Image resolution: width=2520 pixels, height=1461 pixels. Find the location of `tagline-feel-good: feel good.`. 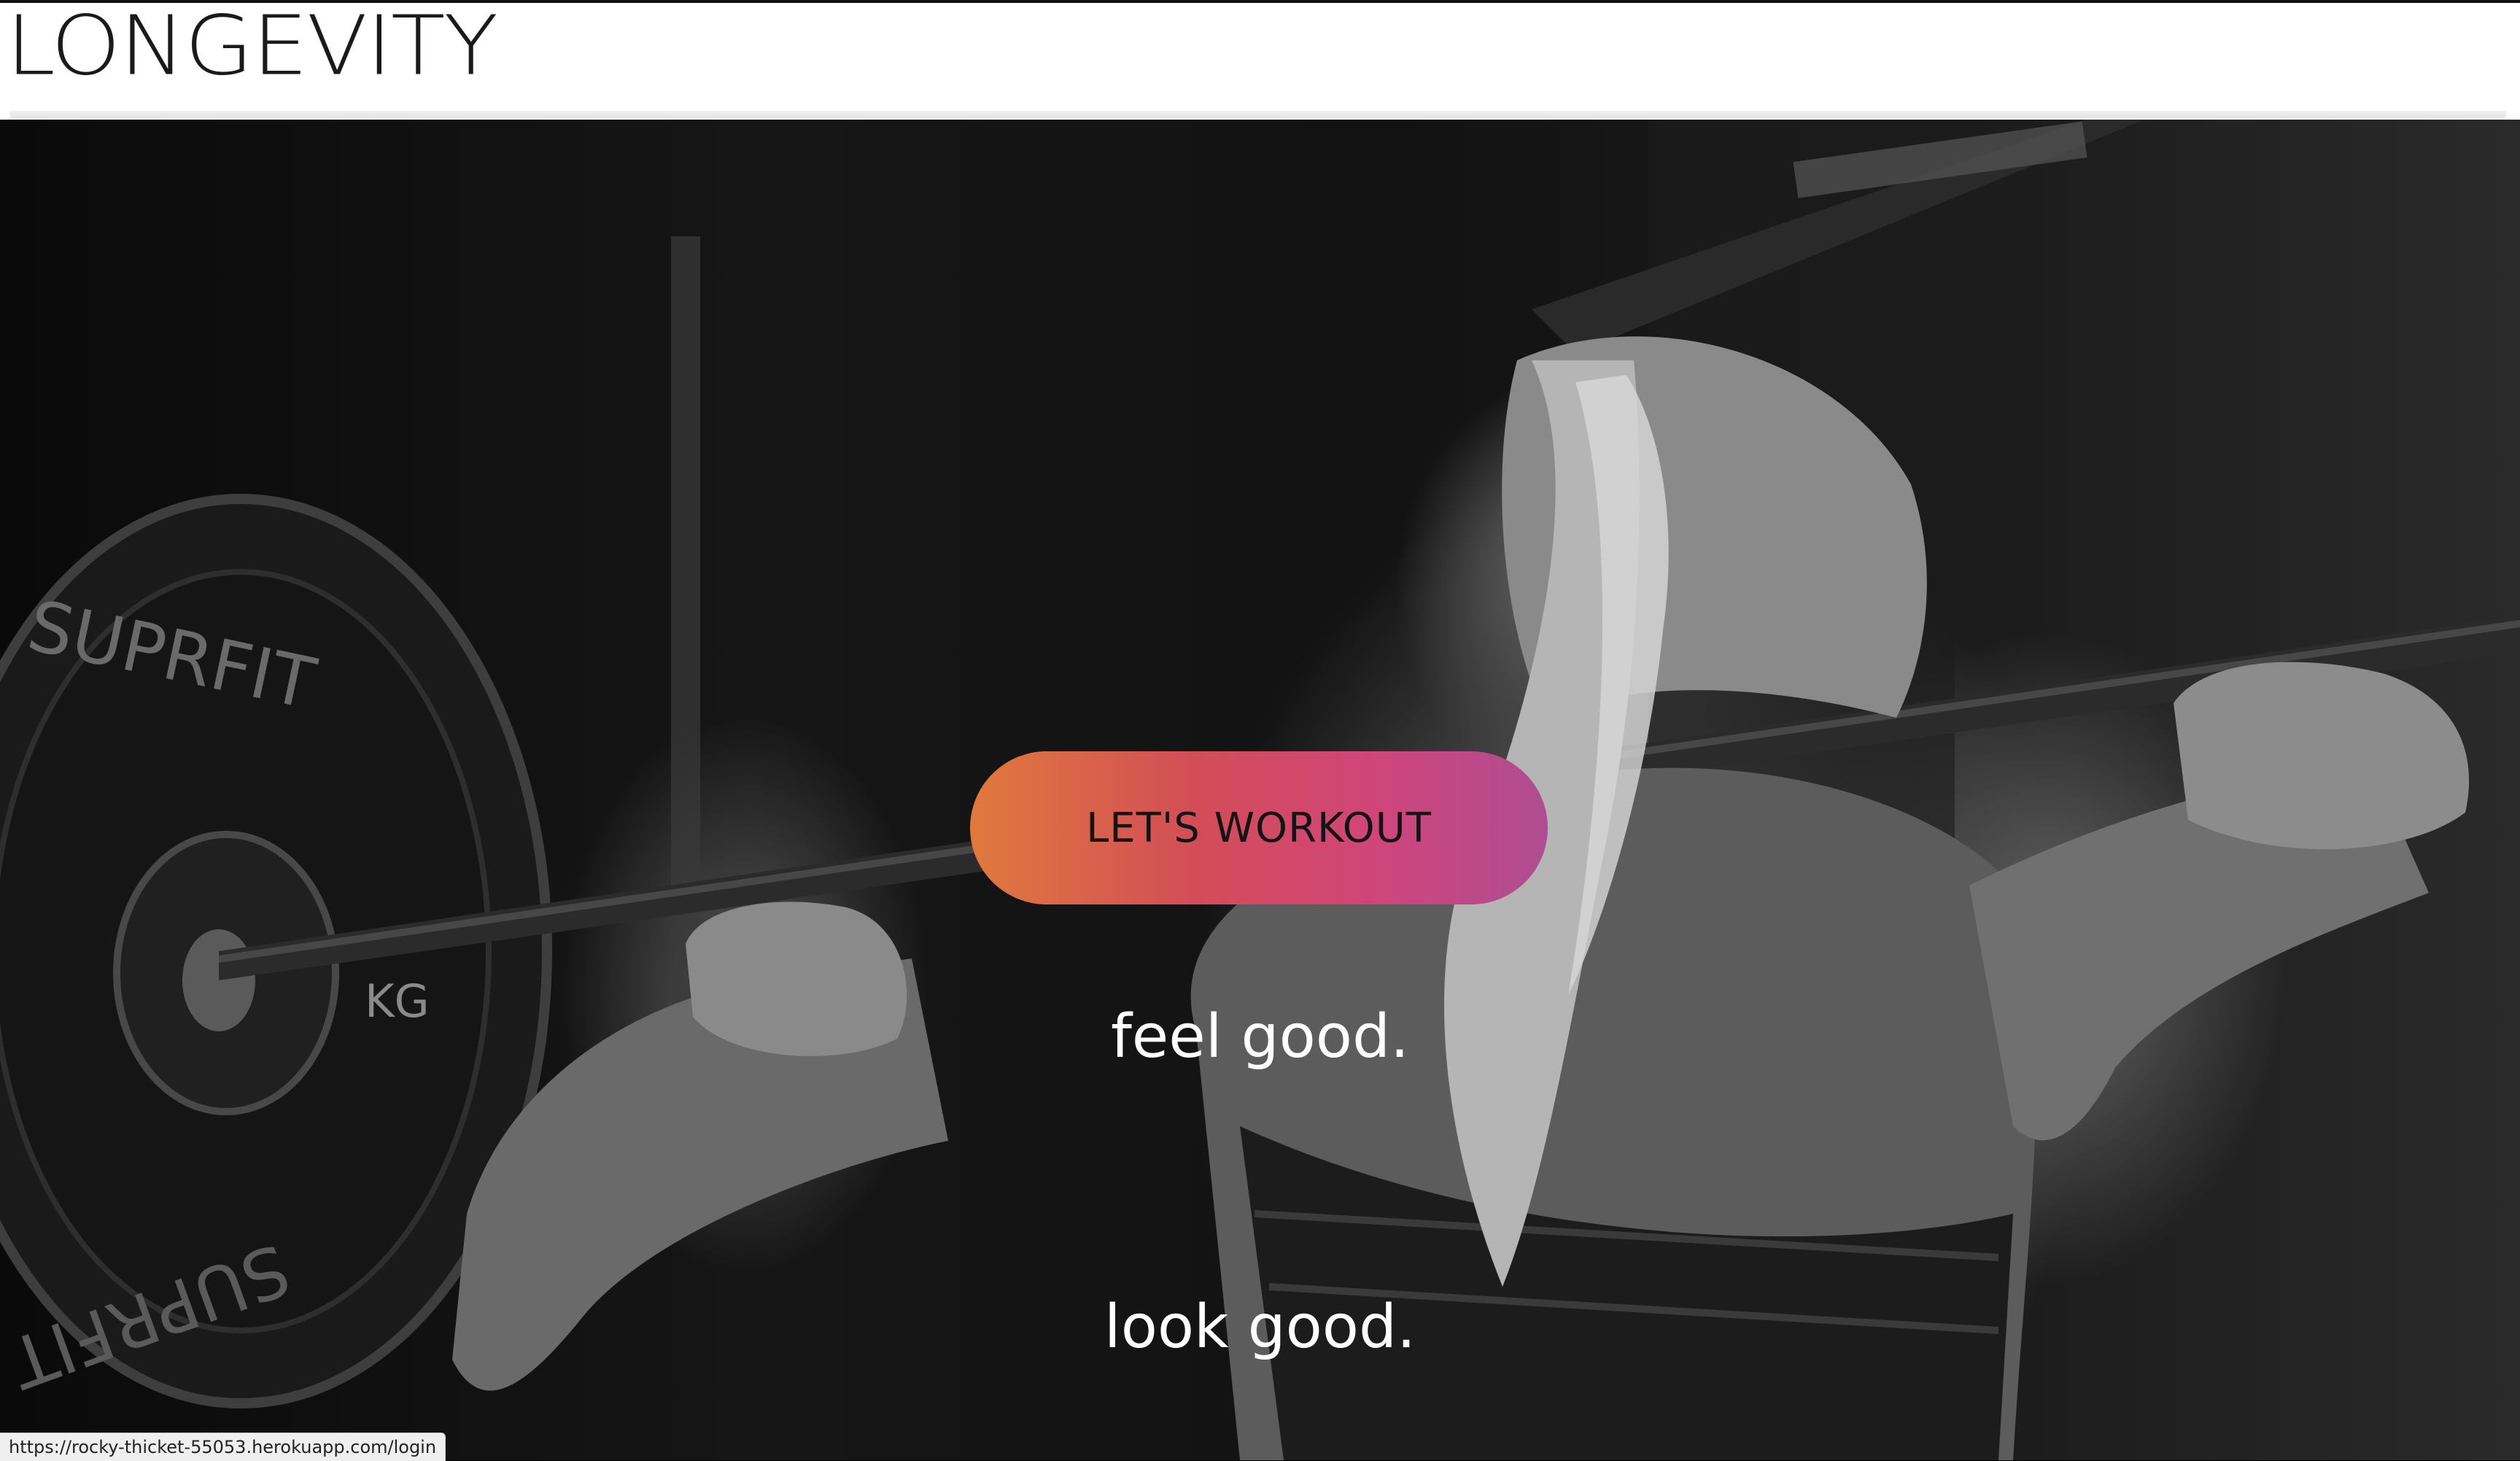

tagline-feel-good: feel good. is located at coordinates (1260, 1036).